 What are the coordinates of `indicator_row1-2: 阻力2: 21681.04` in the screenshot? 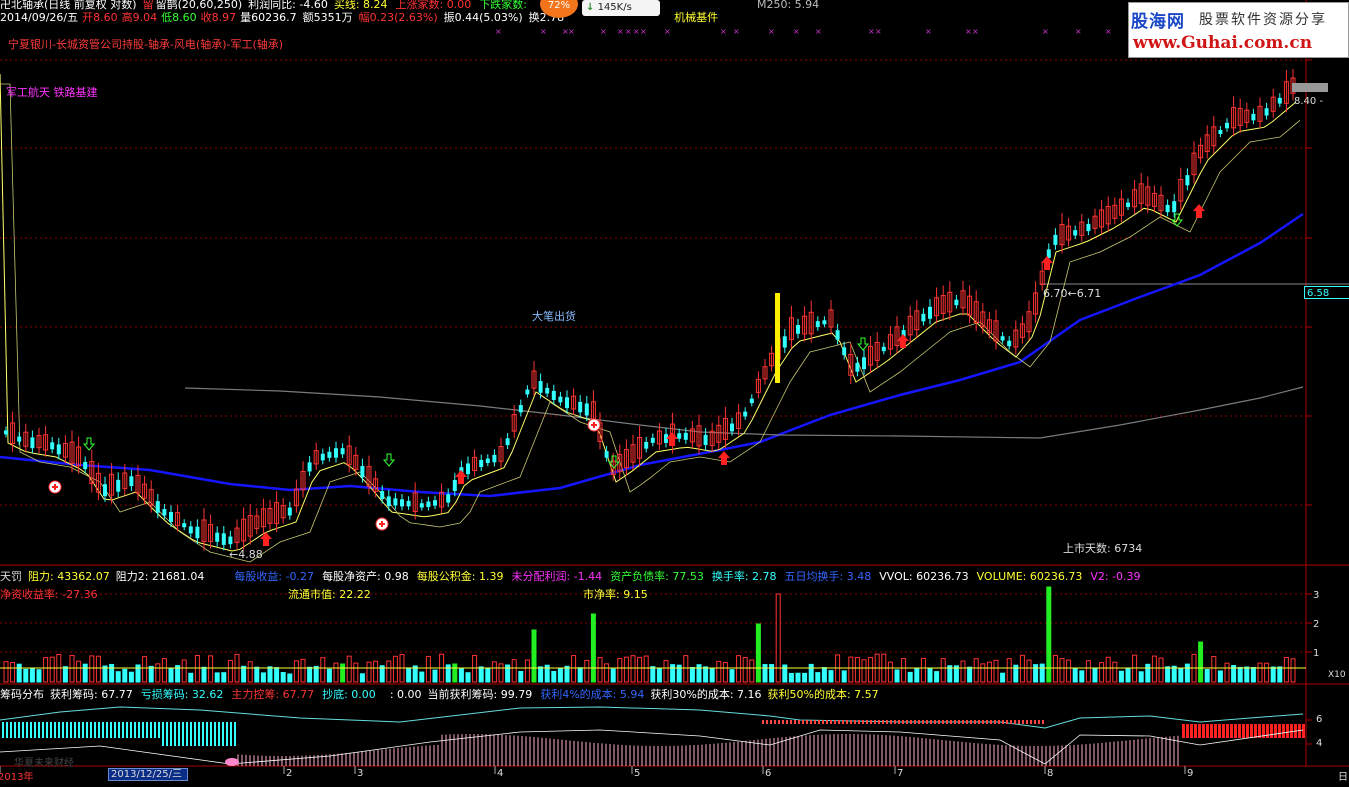 It's located at (160, 576).